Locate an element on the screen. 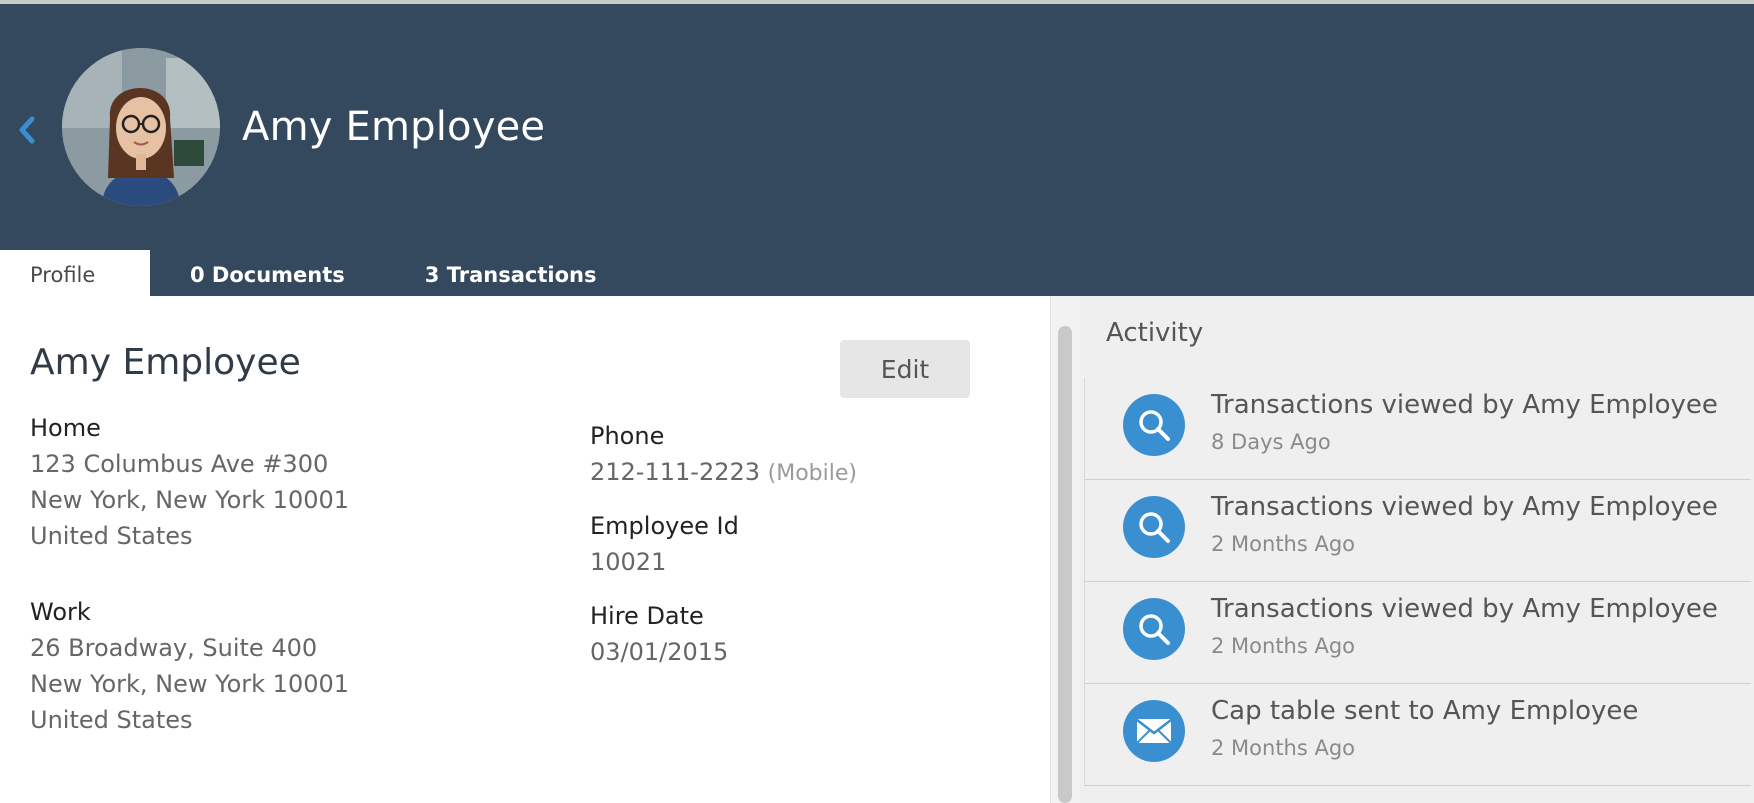 Image resolution: width=1754 pixels, height=803 pixels. work-address-line-3: United States is located at coordinates (111, 720).